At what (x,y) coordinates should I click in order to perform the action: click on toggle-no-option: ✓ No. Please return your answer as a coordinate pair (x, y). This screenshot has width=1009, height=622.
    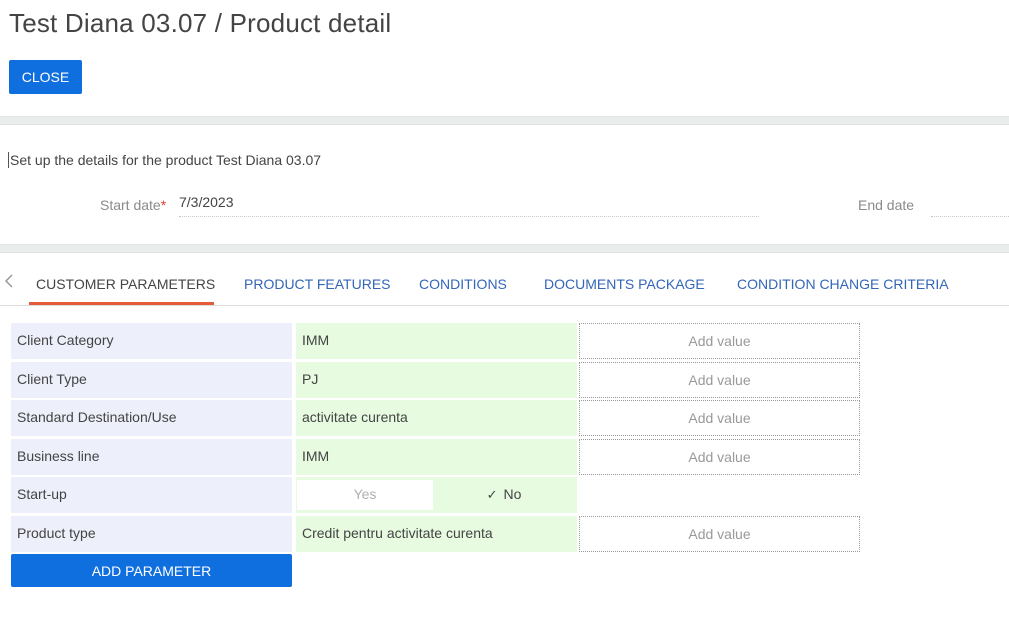
    Looking at the image, I should click on (504, 495).